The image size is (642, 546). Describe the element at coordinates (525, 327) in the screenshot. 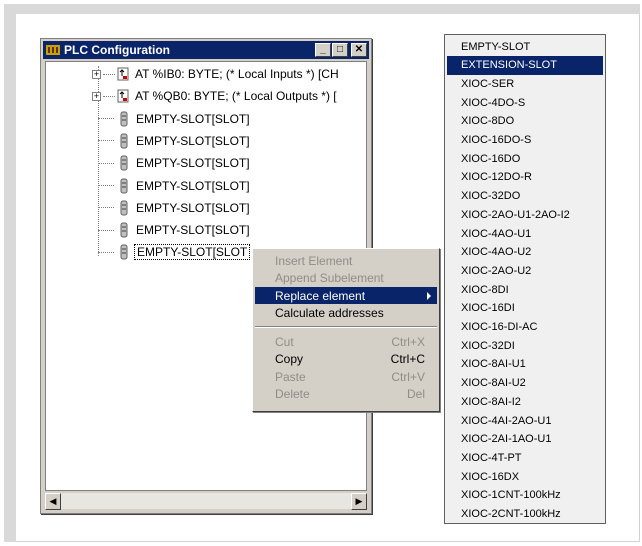

I see `submenu-item: XIOC-16-DI-AC` at that location.